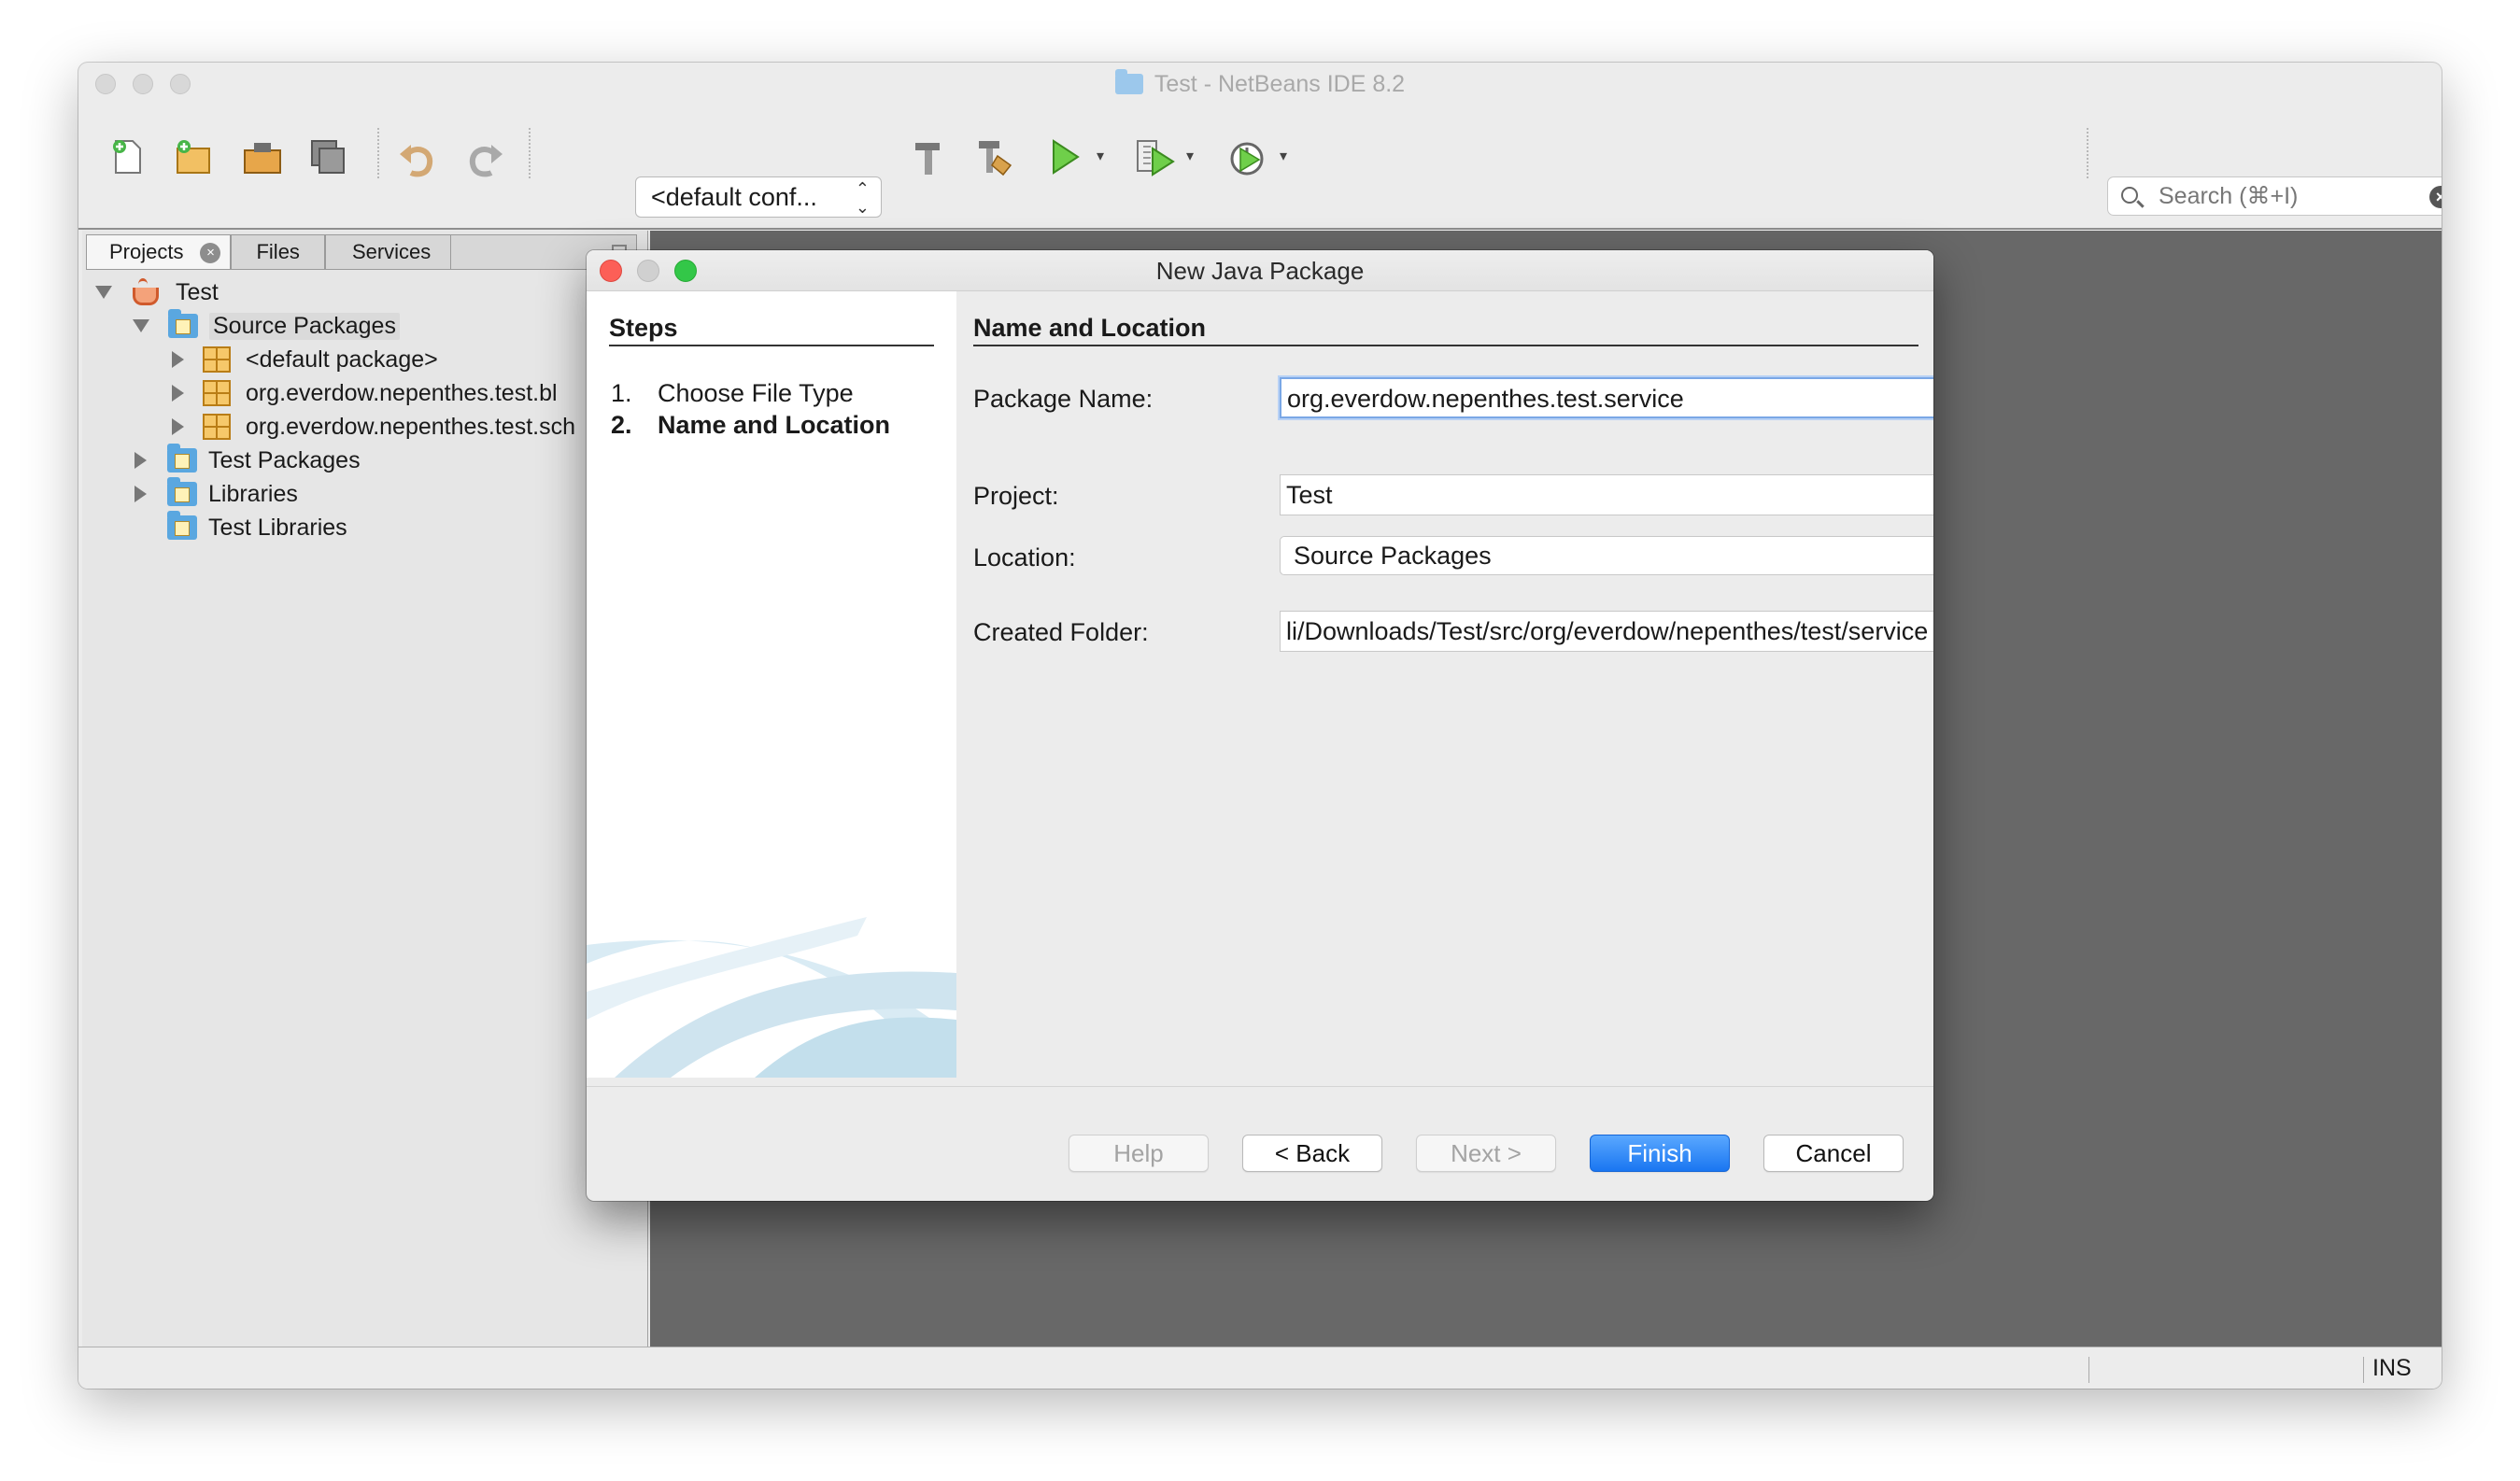 The height and width of the screenshot is (1481, 2520). What do you see at coordinates (1065, 156) in the screenshot?
I see `run-icon` at bounding box center [1065, 156].